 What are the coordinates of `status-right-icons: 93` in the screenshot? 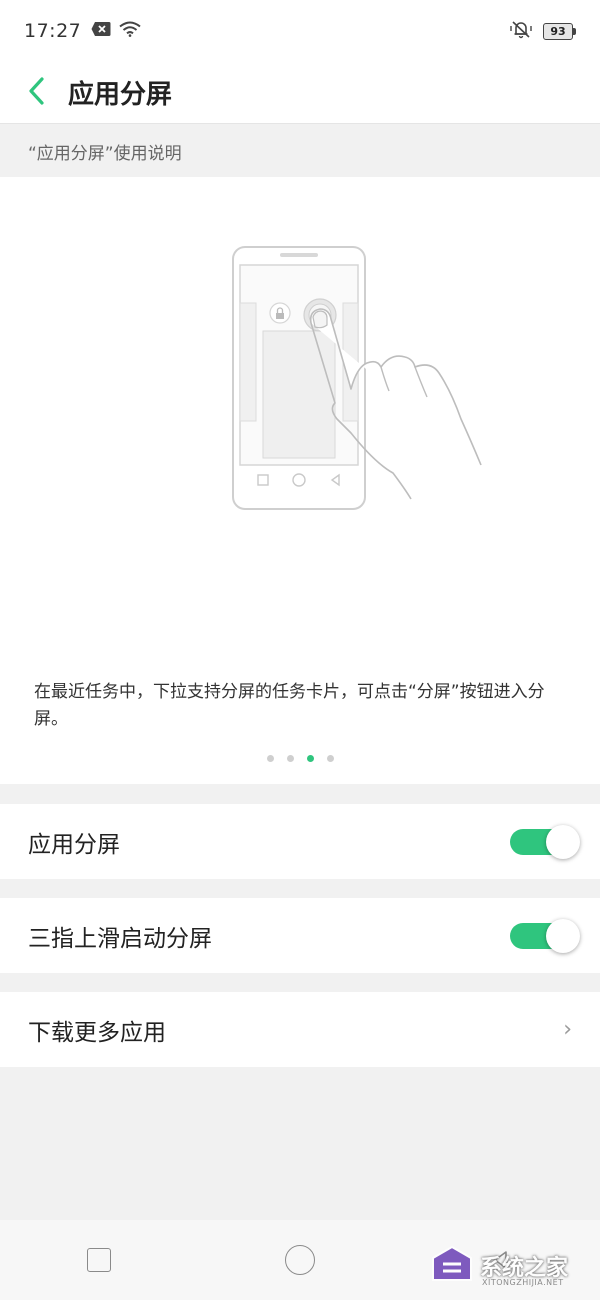 It's located at (542, 31).